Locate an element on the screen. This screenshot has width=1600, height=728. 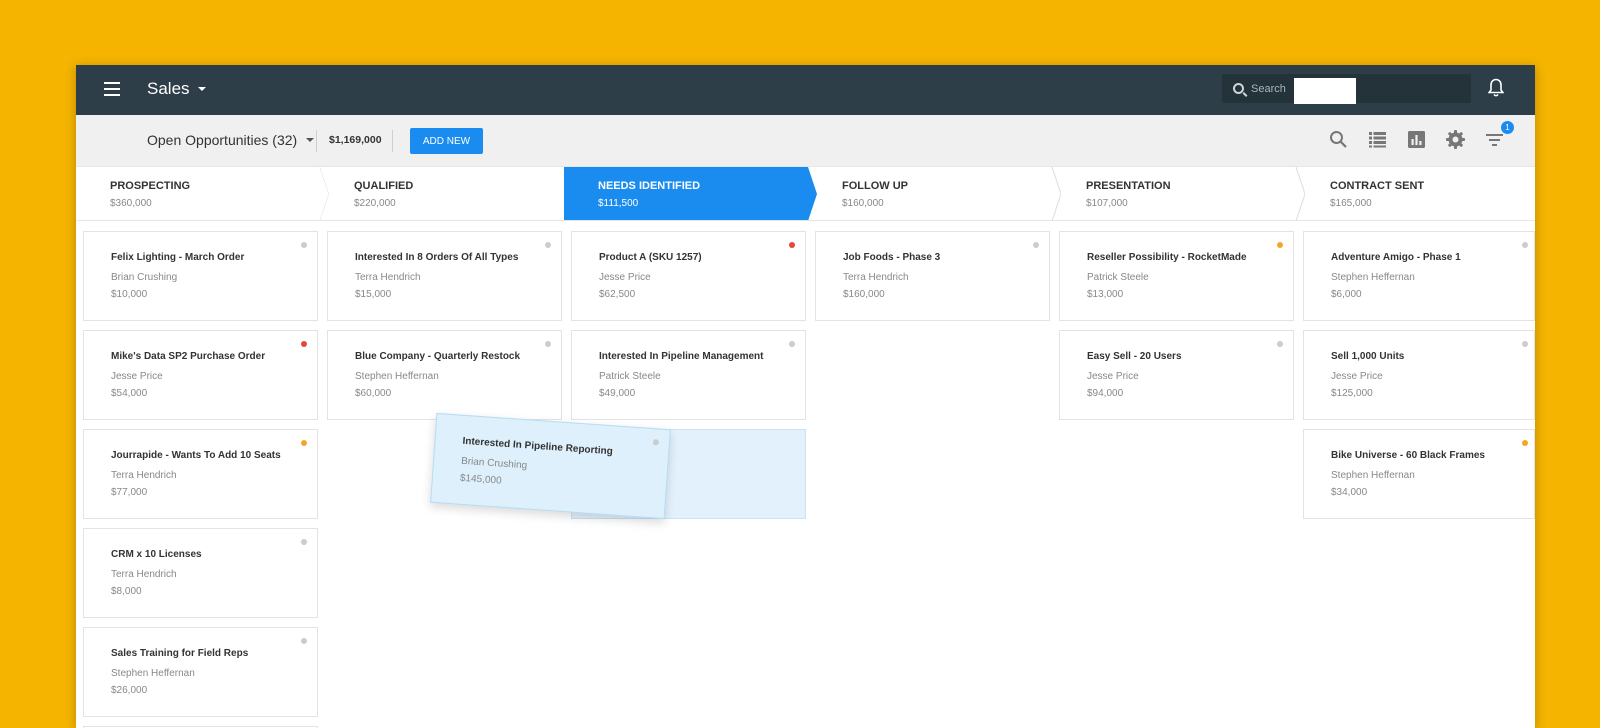
card-amount: $34,000 is located at coordinates (1349, 492).